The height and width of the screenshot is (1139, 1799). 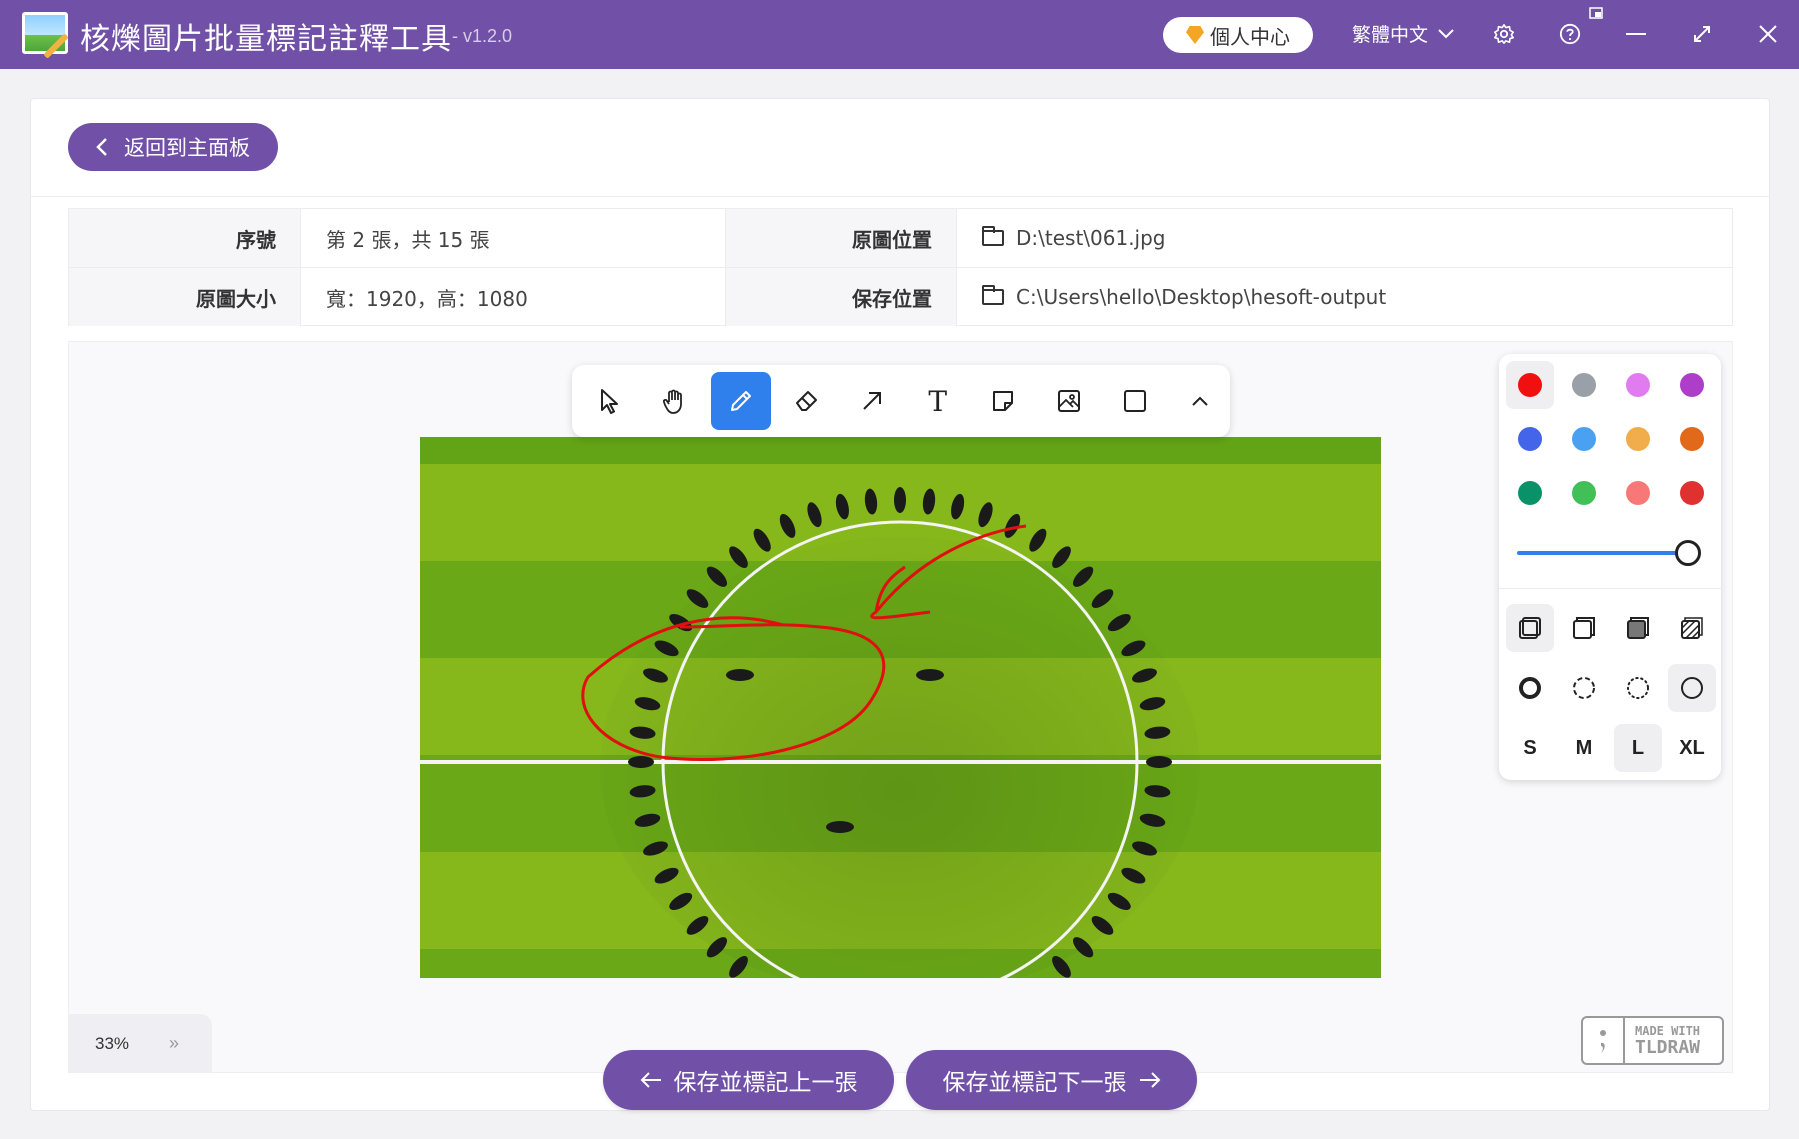 What do you see at coordinates (512, 238) in the screenshot?
I see `index-value: 第 2 張，共 15 張` at bounding box center [512, 238].